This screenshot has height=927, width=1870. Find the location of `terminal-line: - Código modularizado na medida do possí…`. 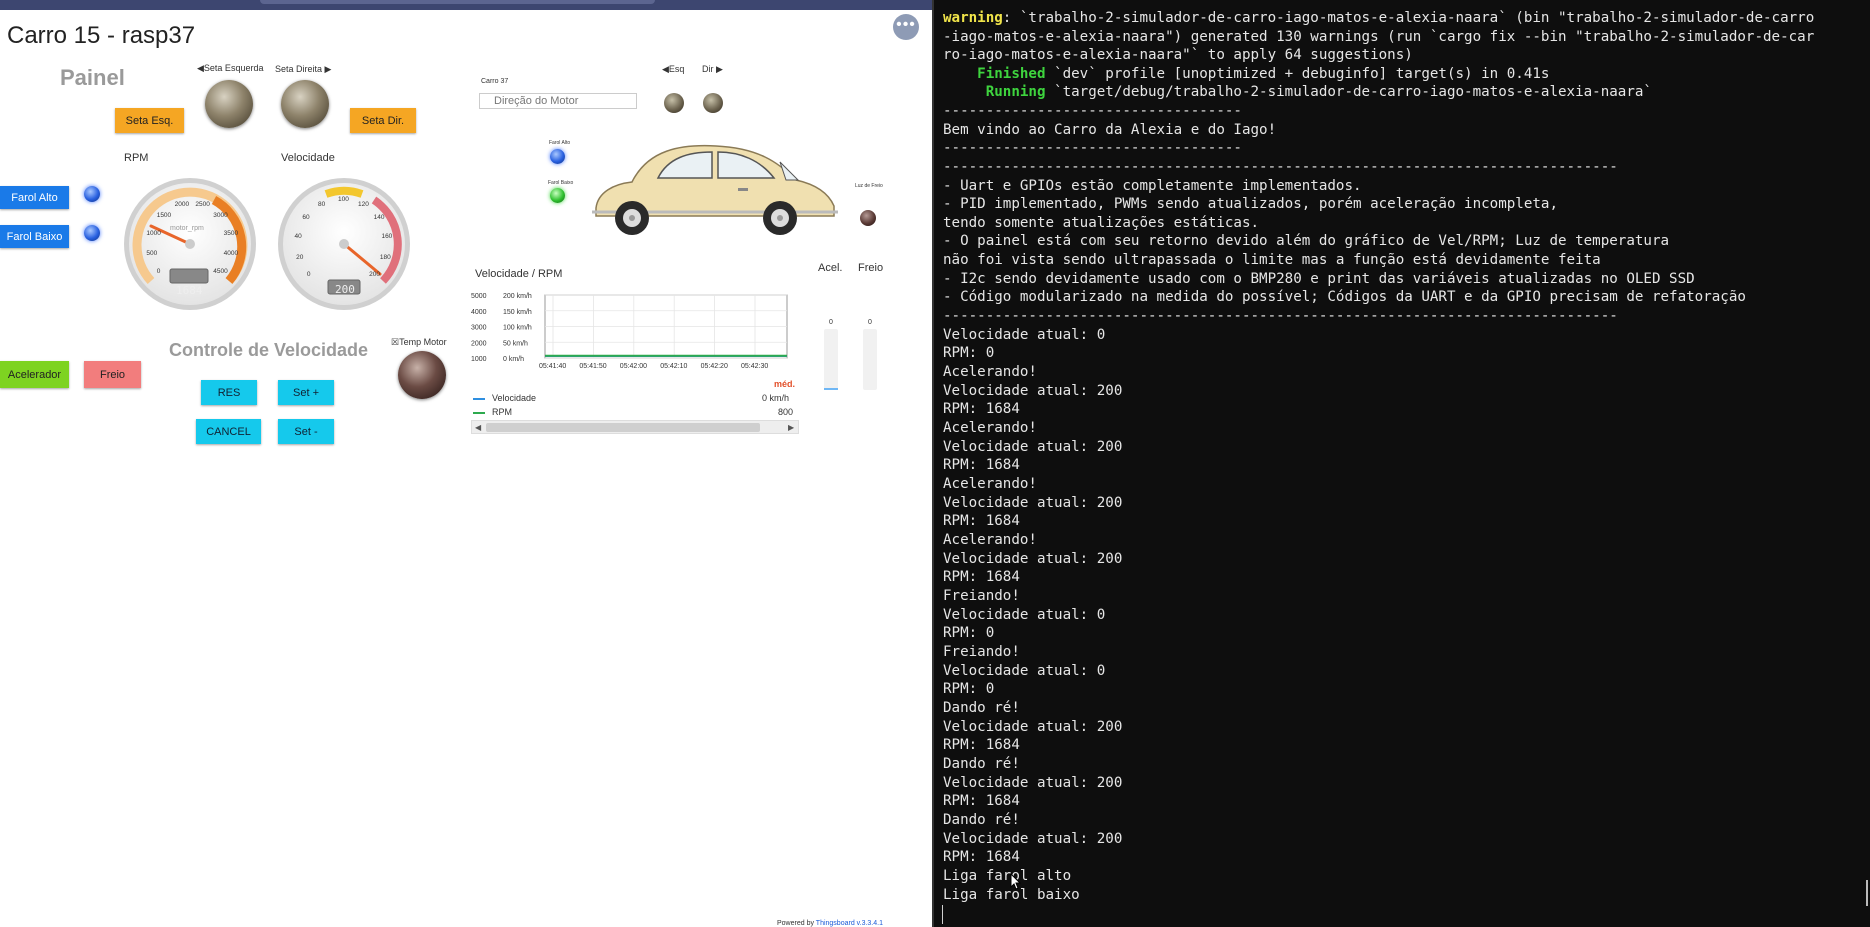

terminal-line: - Código modularizado na medida do possí… is located at coordinates (1344, 297).